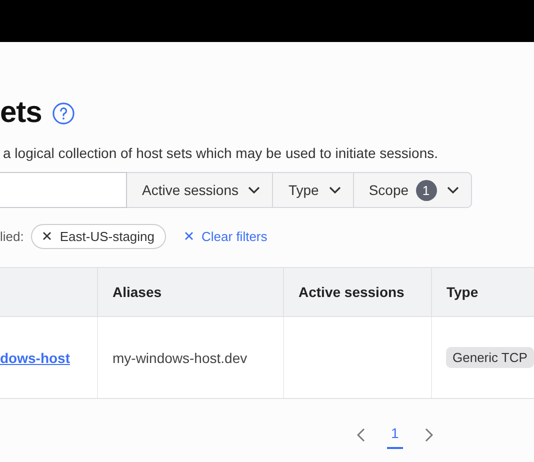  Describe the element at coordinates (189, 236) in the screenshot. I see `close-icon` at that location.